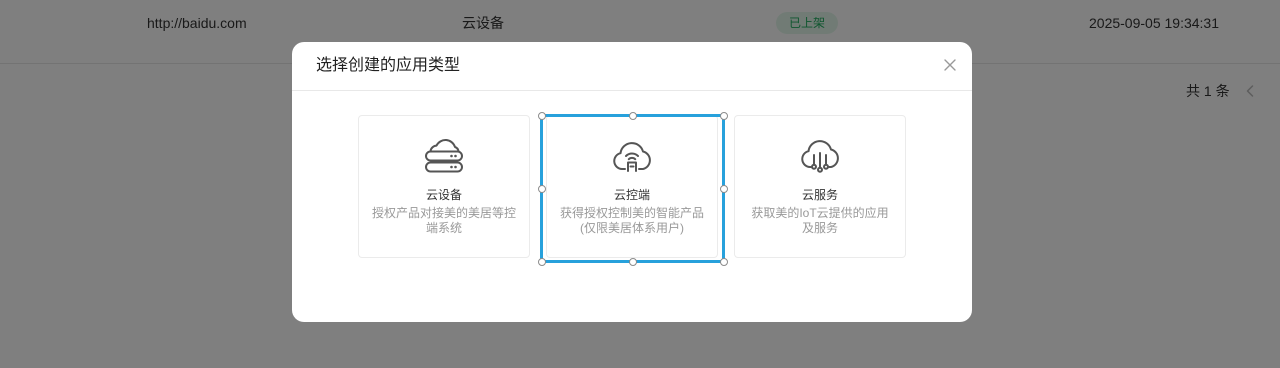 Image resolution: width=1280 pixels, height=368 pixels. Describe the element at coordinates (819, 228) in the screenshot. I see `option-description-line: 及服务` at that location.